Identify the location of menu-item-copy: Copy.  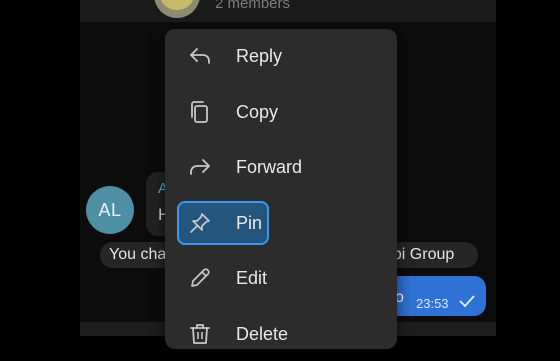
(281, 112).